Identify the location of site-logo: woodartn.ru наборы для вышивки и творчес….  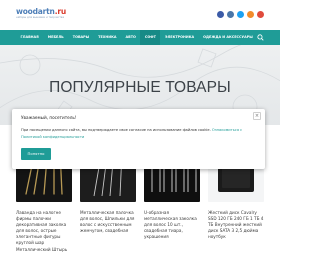
(41, 15).